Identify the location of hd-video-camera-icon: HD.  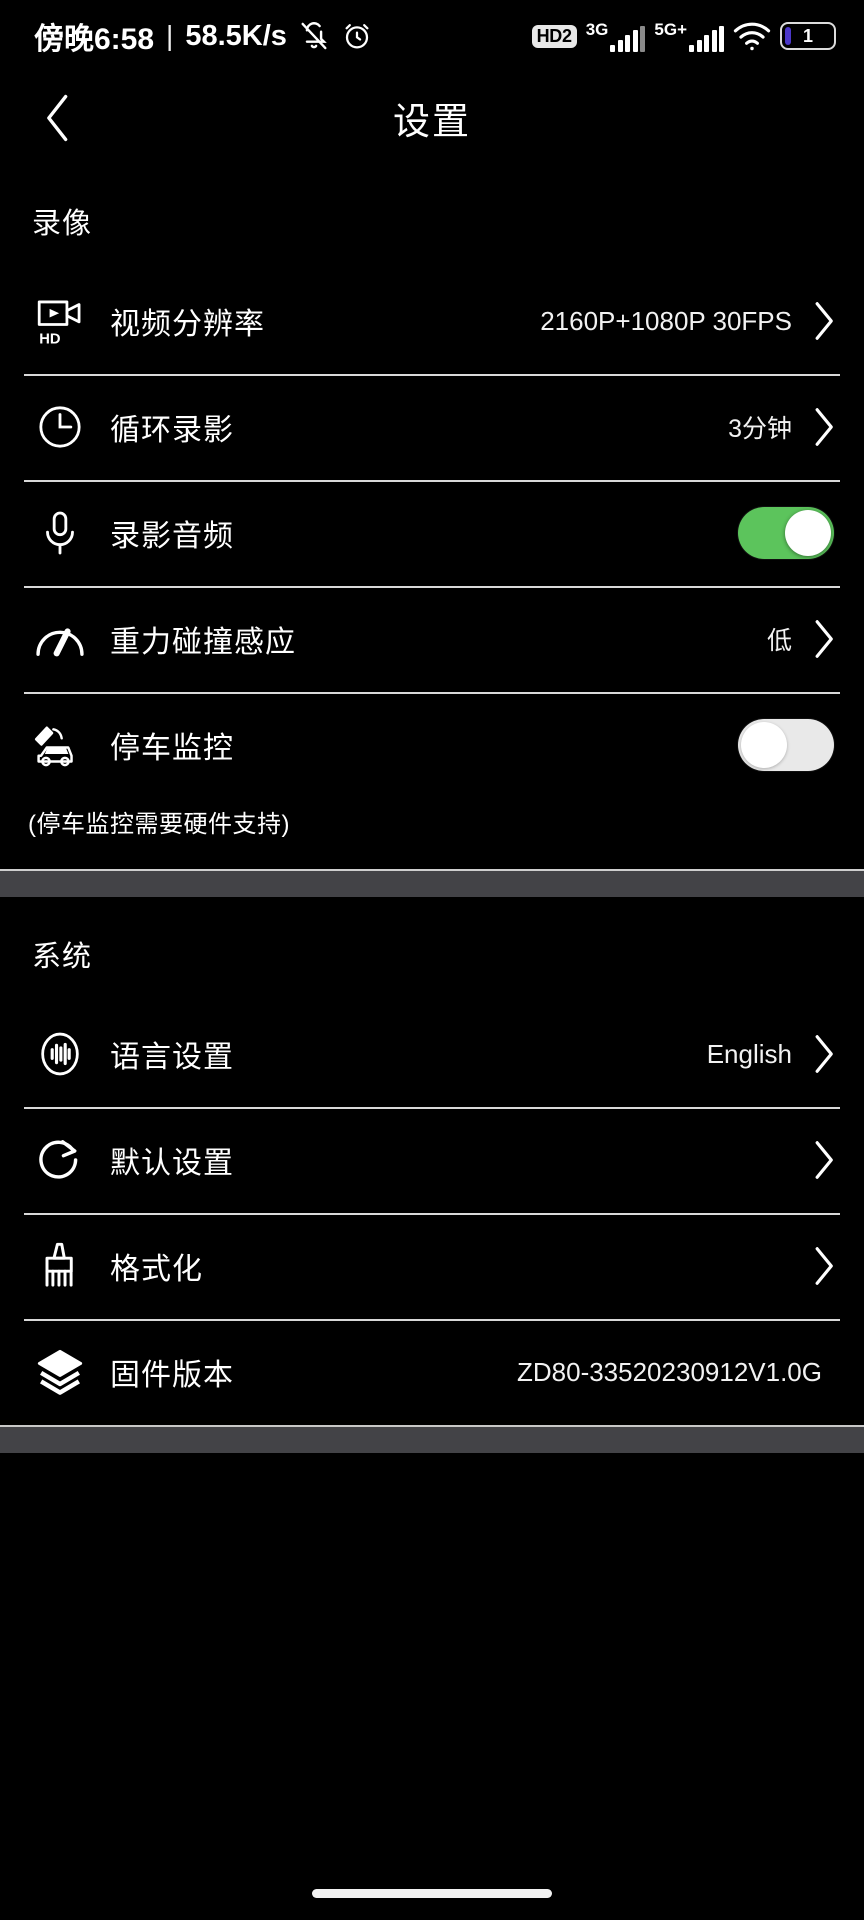
(60, 321).